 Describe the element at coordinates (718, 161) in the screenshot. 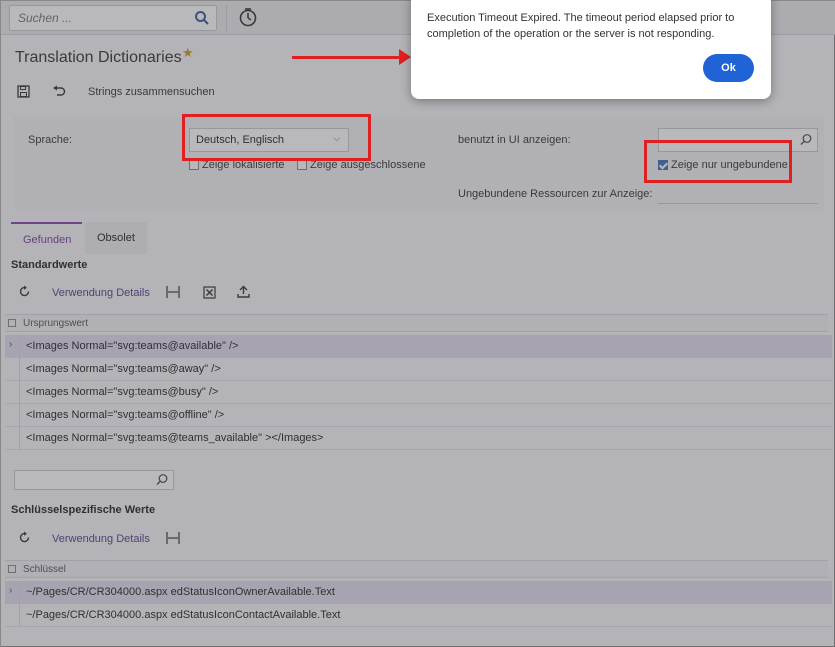

I see `annotation-highlight-unbound` at that location.